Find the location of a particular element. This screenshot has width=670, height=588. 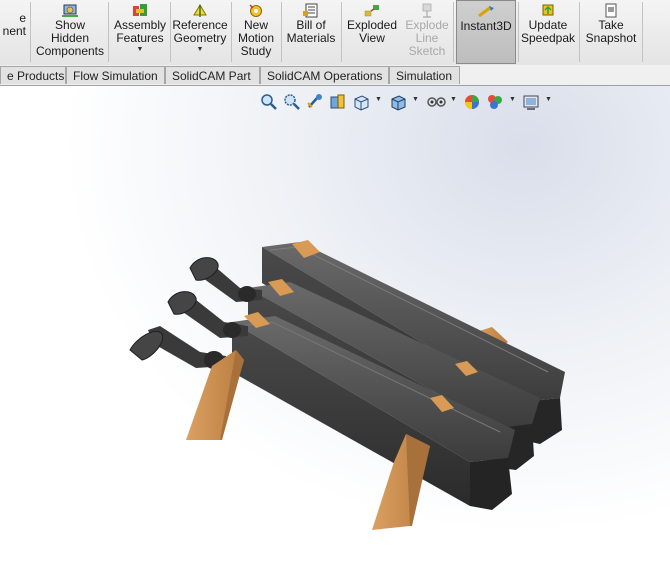

update-speedpak-button: Update Speedpak is located at coordinates (548, 32).